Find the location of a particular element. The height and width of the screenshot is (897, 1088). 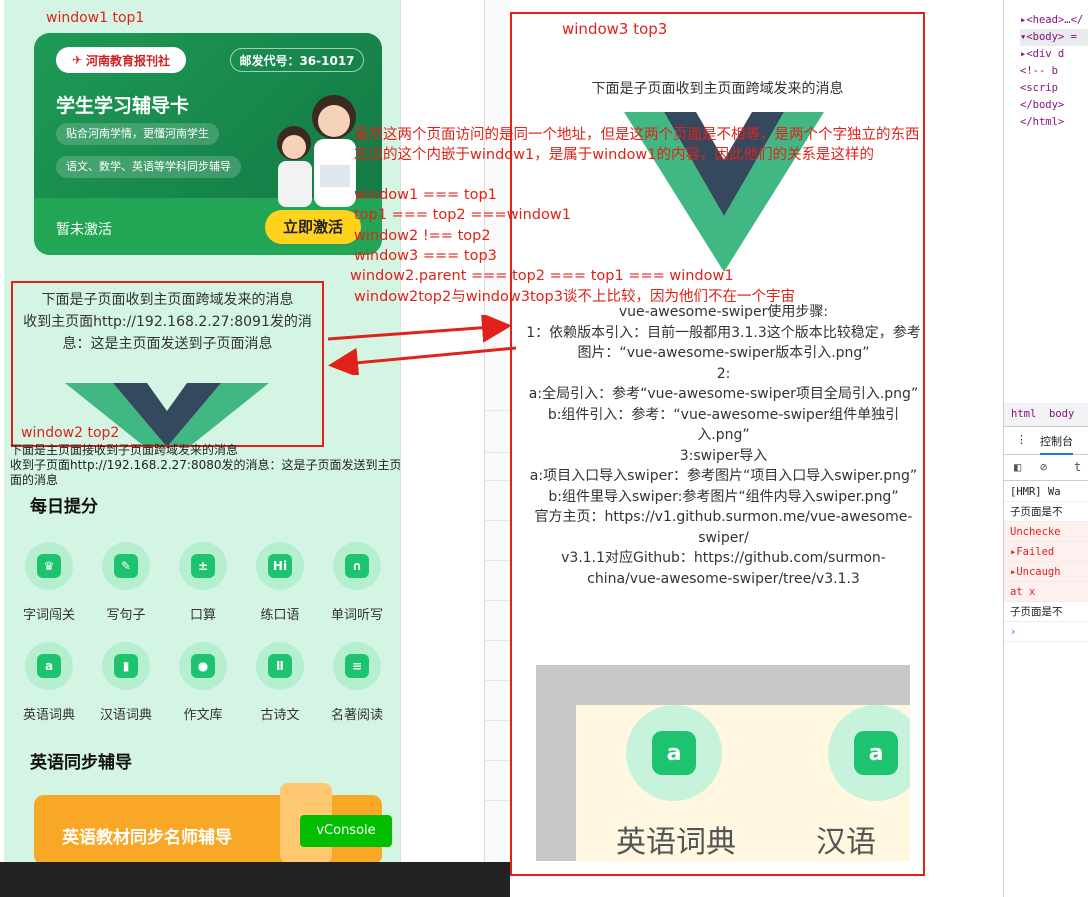

feature-grid-item: Ⅱ 古诗文 is located at coordinates (280, 682).